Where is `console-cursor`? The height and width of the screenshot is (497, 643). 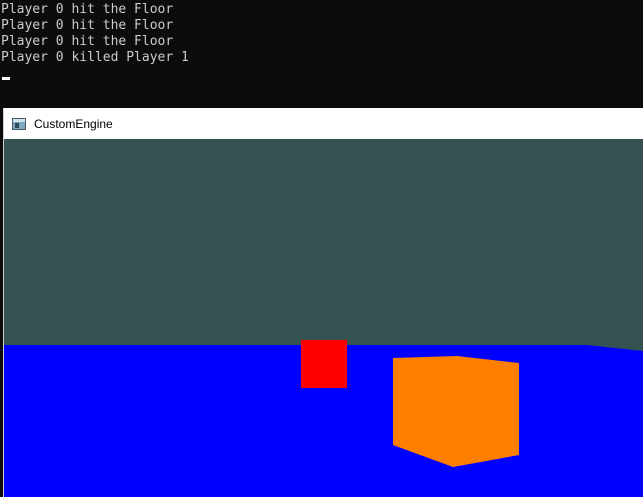 console-cursor is located at coordinates (322, 75).